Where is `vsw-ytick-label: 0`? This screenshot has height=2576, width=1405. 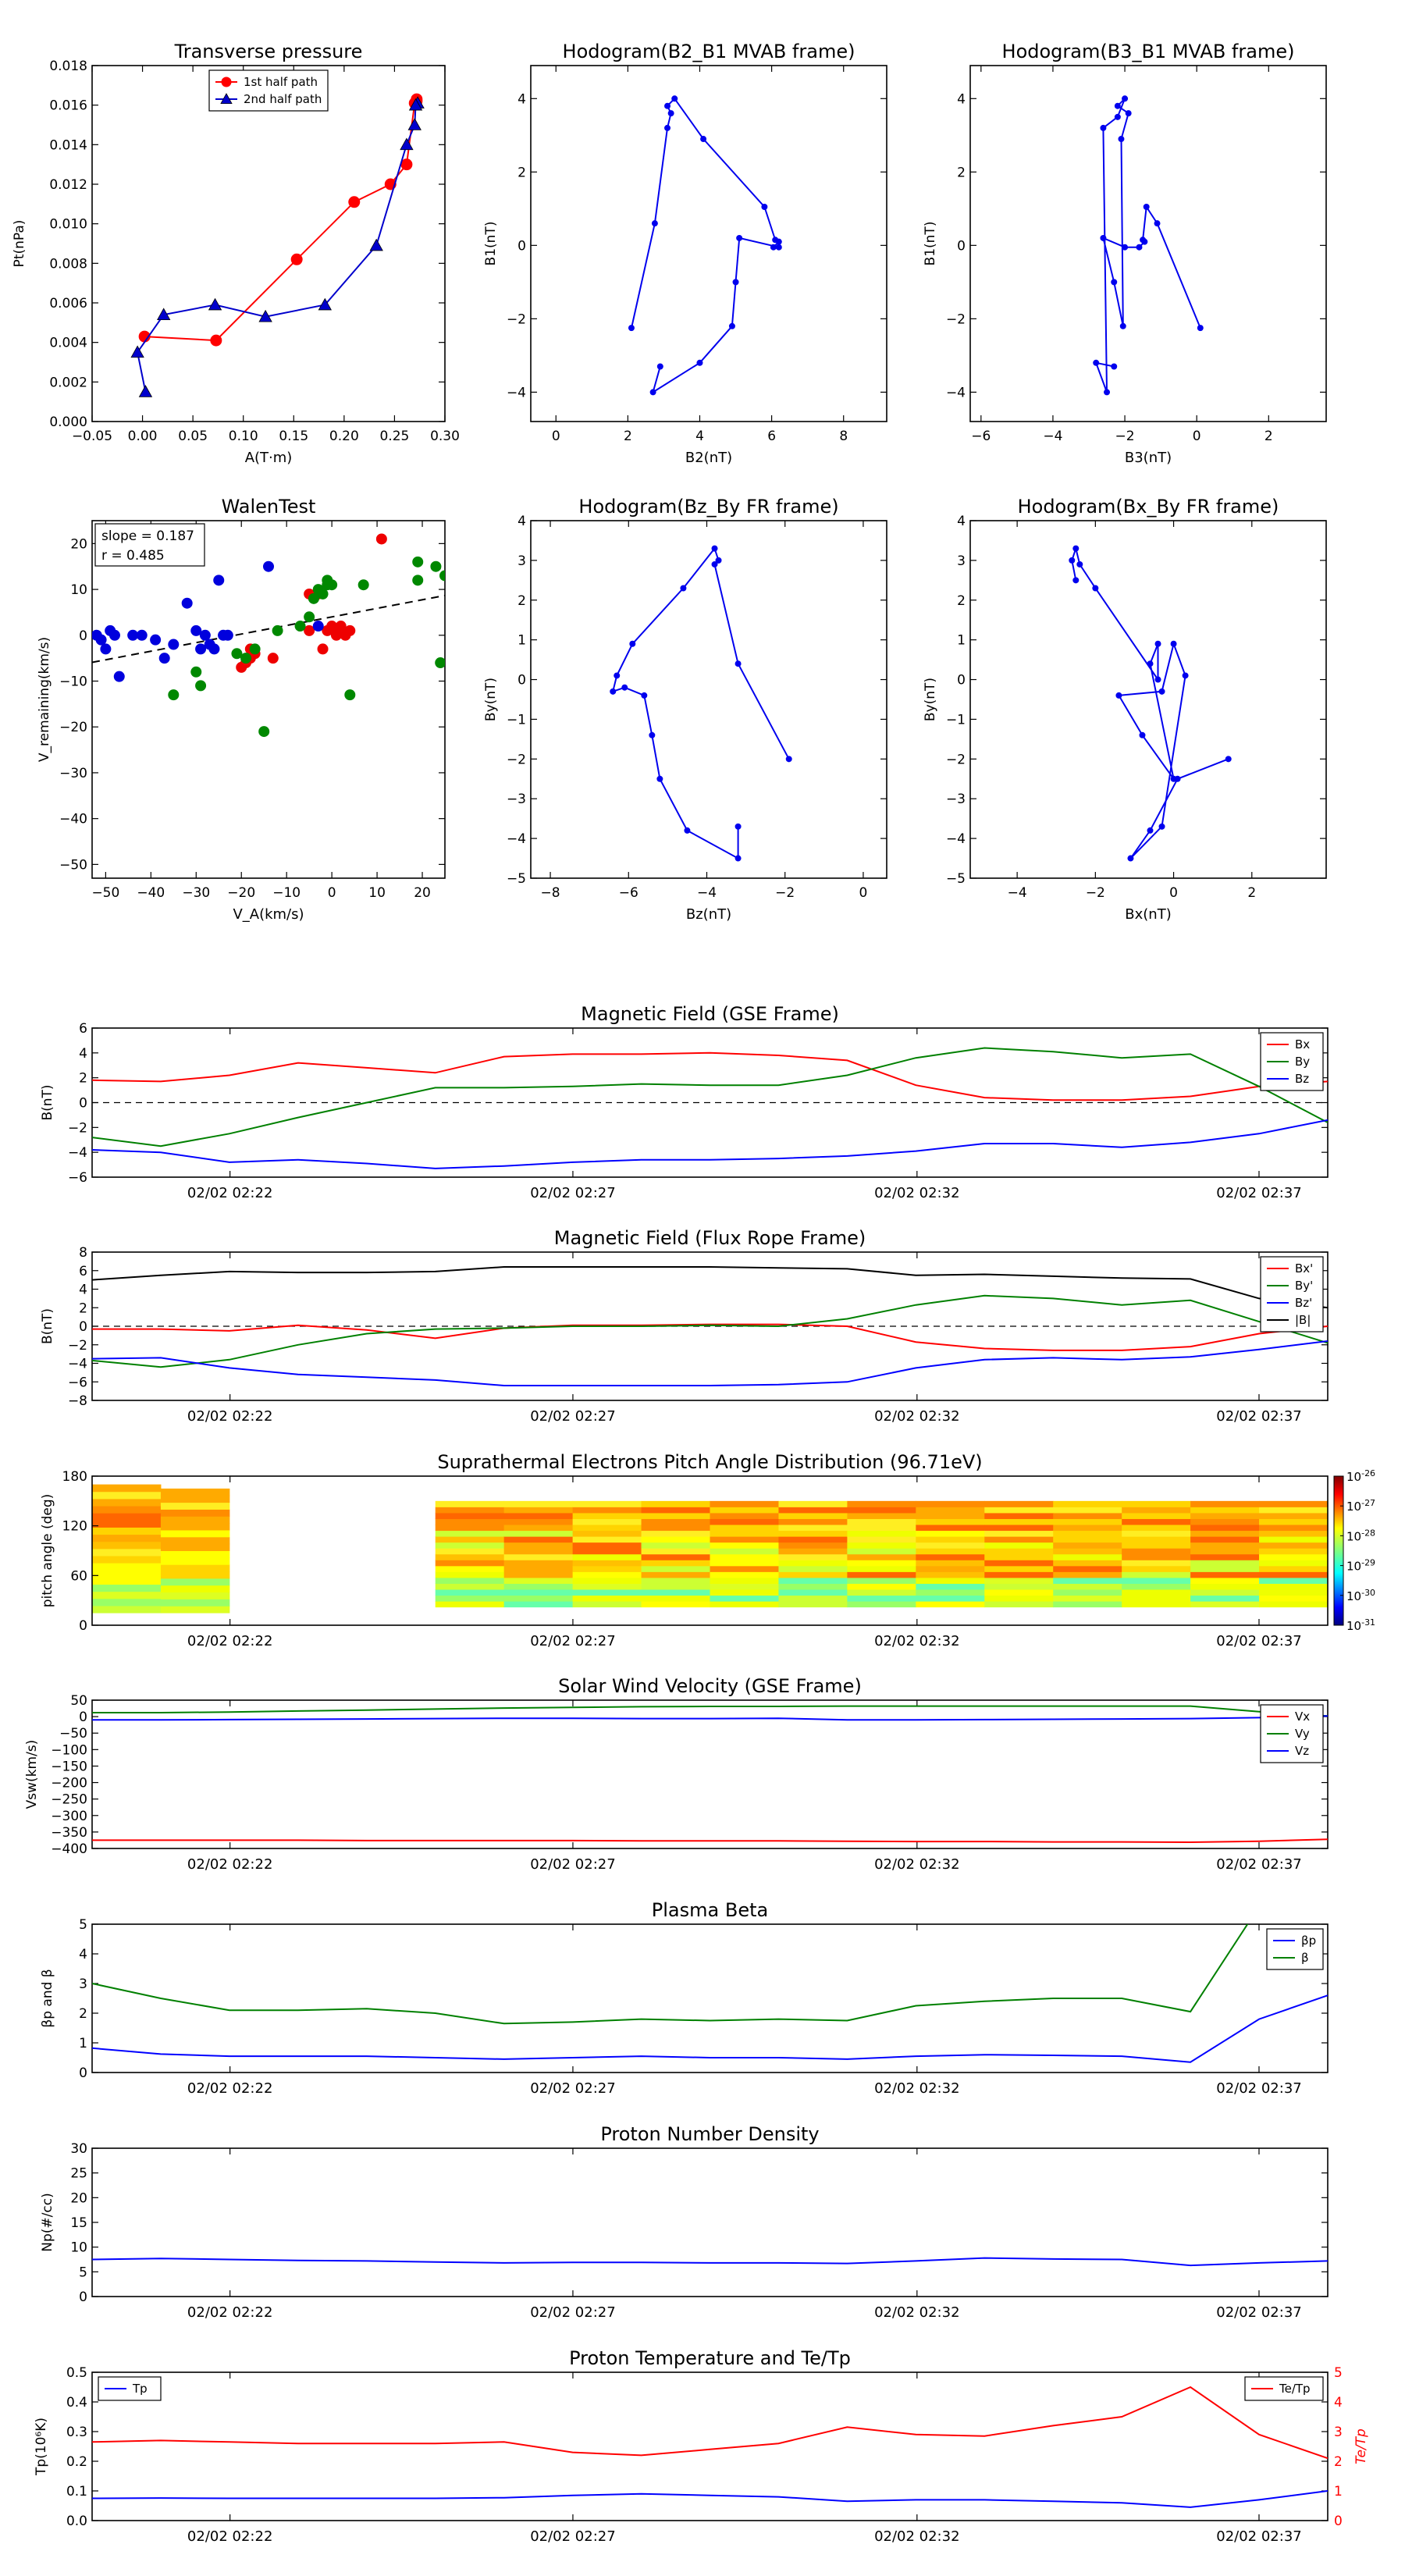
vsw-ytick-label: 0 is located at coordinates (83, 1717).